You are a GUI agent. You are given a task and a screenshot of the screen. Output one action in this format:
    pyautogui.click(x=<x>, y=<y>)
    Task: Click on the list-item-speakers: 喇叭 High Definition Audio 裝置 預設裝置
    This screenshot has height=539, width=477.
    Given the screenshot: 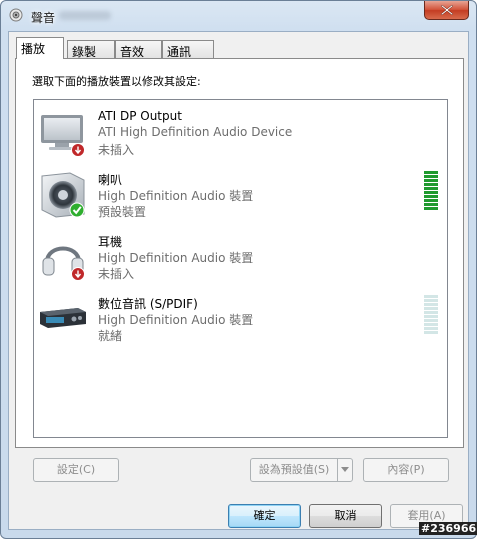 What is the action you would take?
    pyautogui.click(x=240, y=197)
    